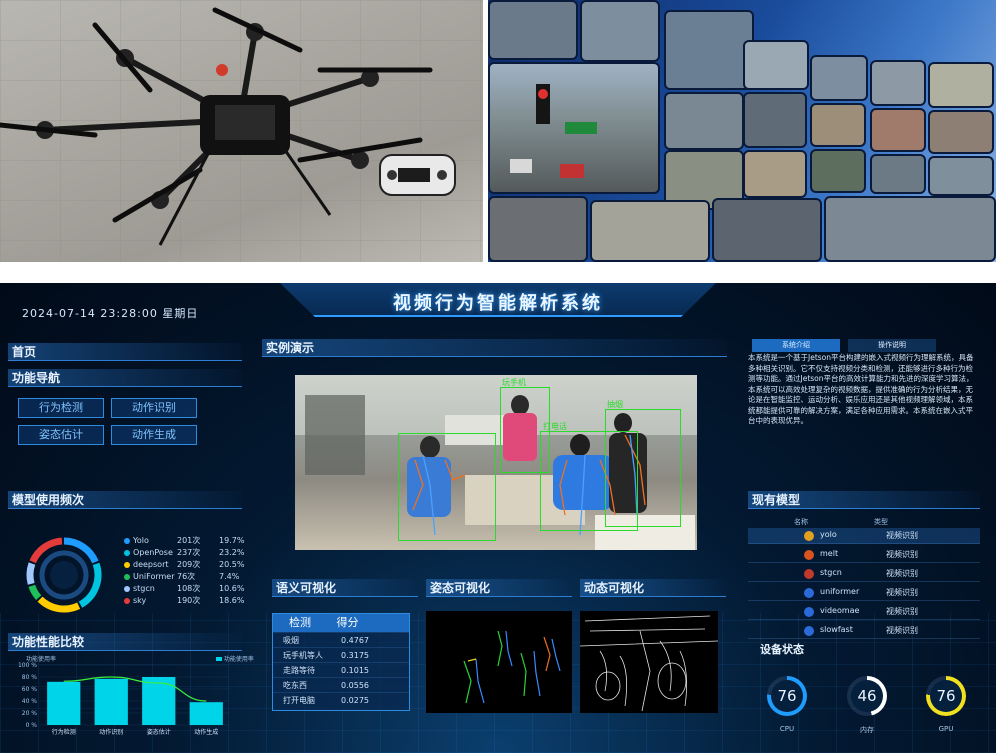  I want to click on model-name: slowfast, so click(836, 629).